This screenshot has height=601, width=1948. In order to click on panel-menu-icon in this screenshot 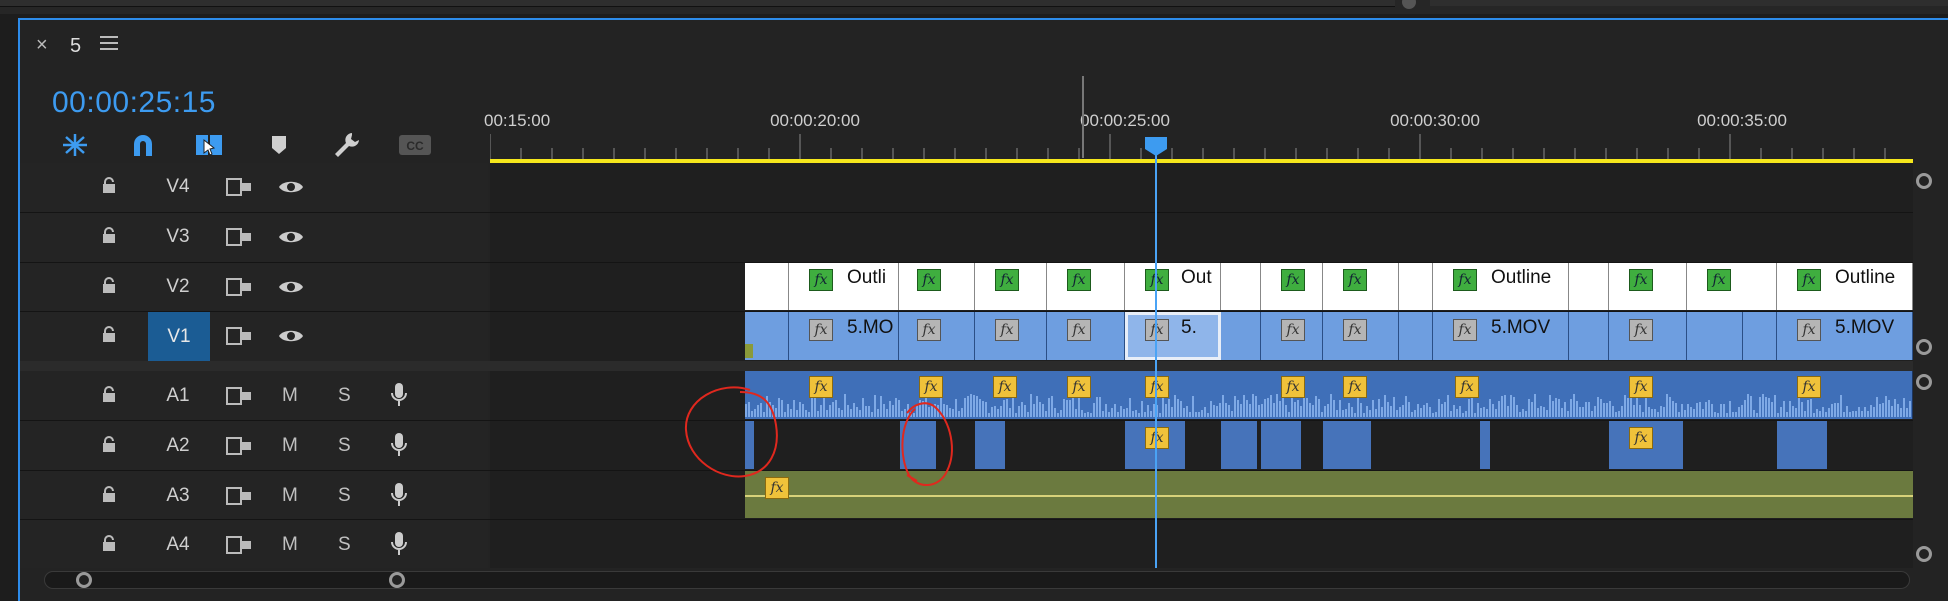, I will do `click(109, 45)`.